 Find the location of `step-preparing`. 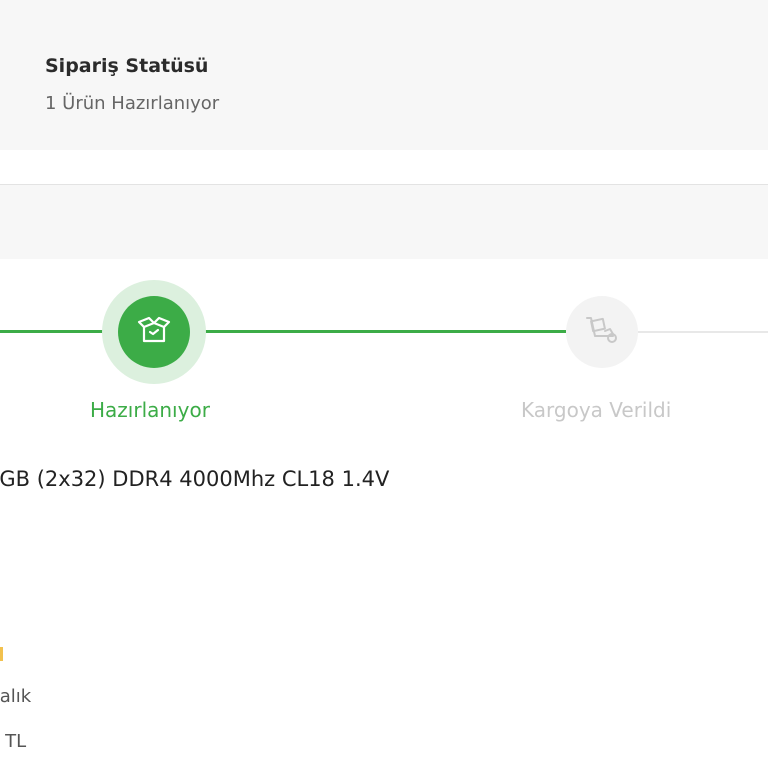

step-preparing is located at coordinates (154, 332).